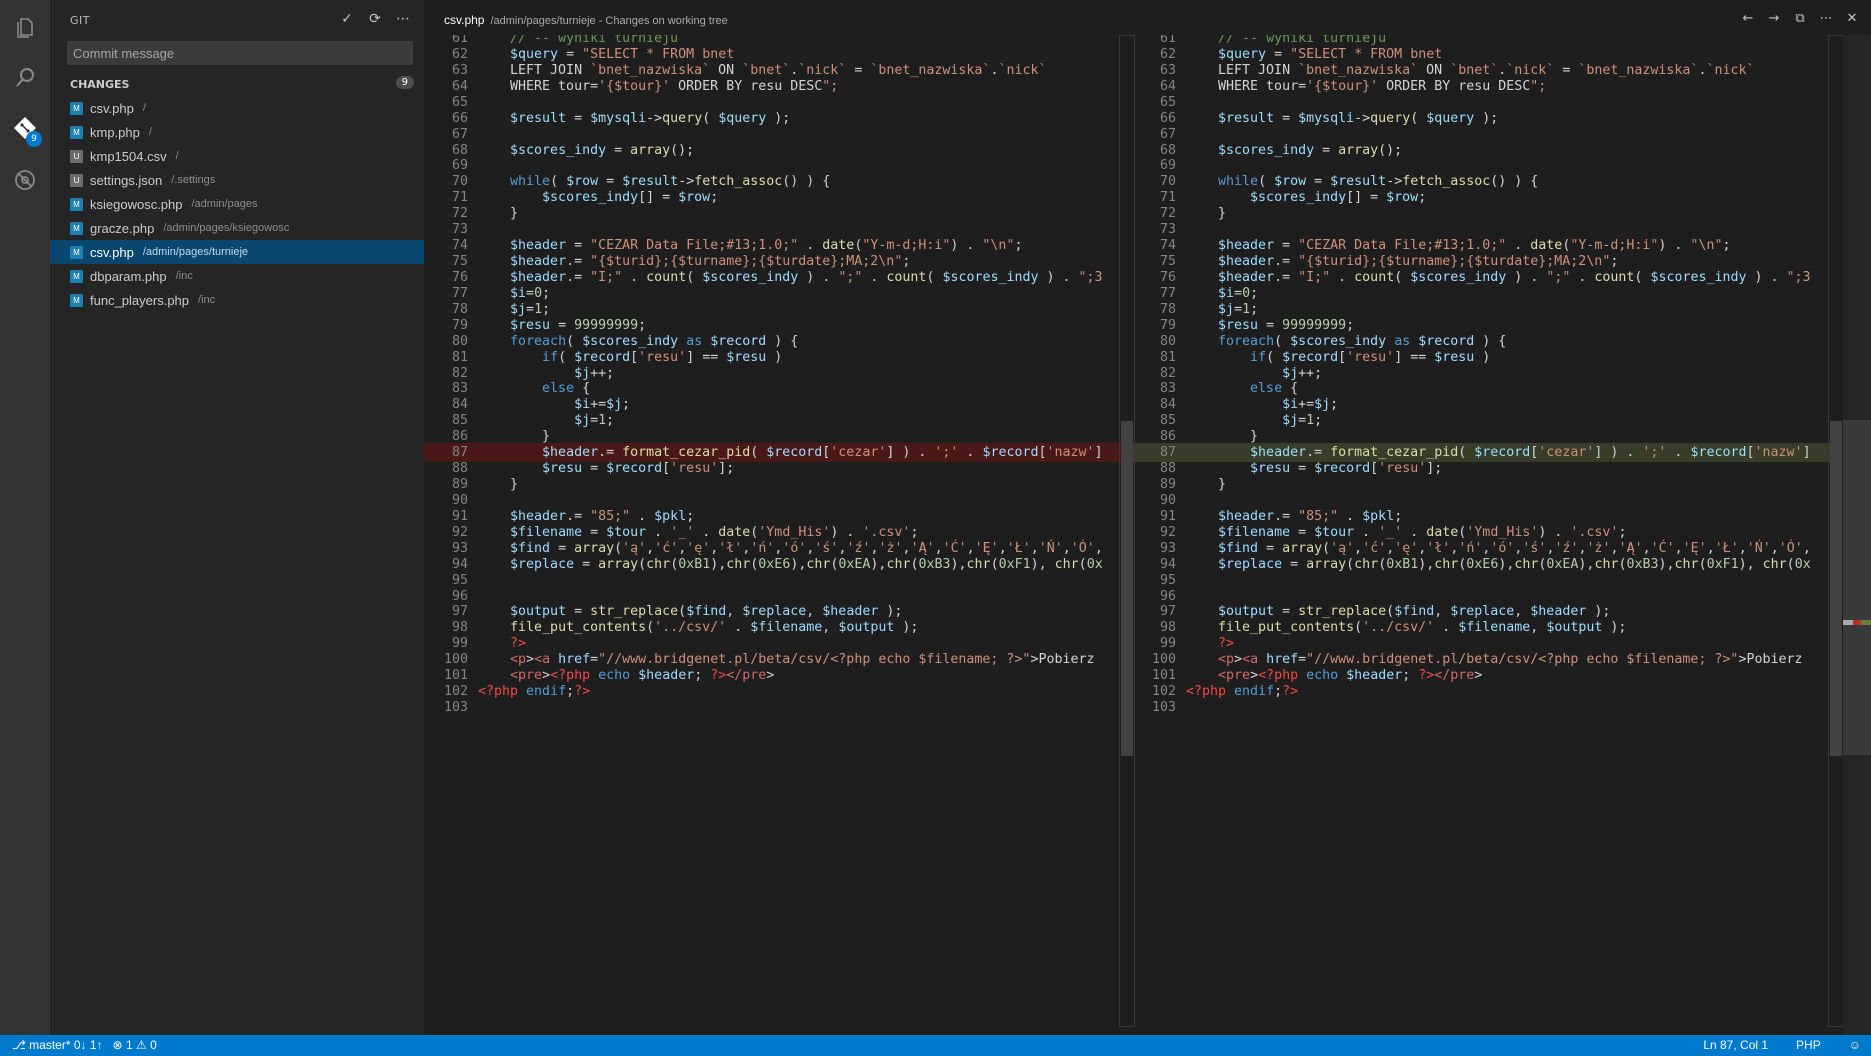 This screenshot has width=1871, height=1056. What do you see at coordinates (193, 180) in the screenshot?
I see `file-path: /.settings` at bounding box center [193, 180].